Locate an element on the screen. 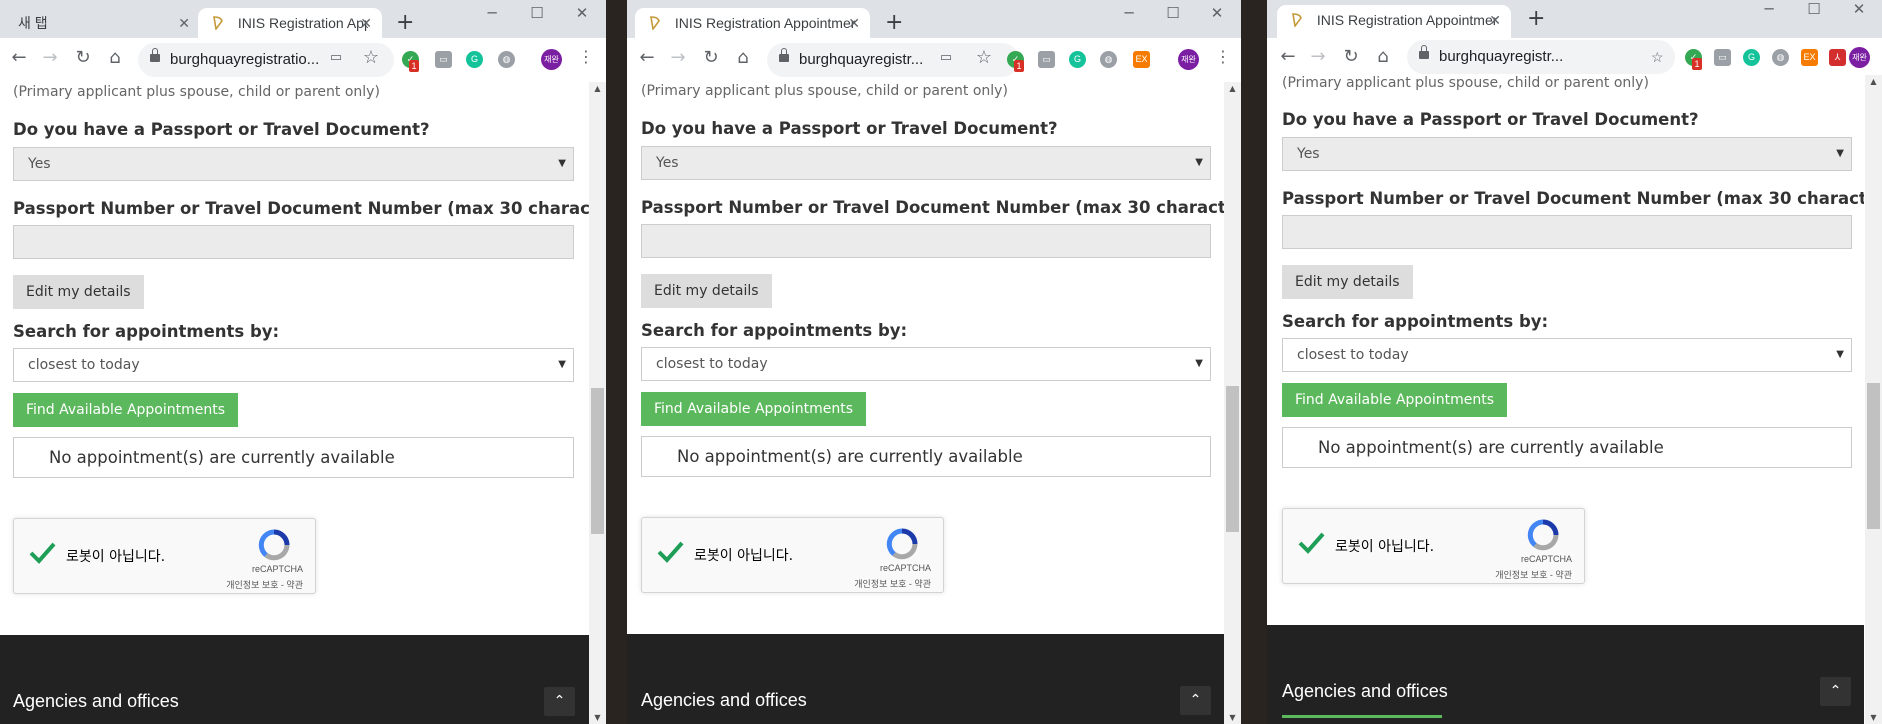 The height and width of the screenshot is (724, 1882). site-footer: Agencies and offices ⌃ is located at coordinates (925, 679).